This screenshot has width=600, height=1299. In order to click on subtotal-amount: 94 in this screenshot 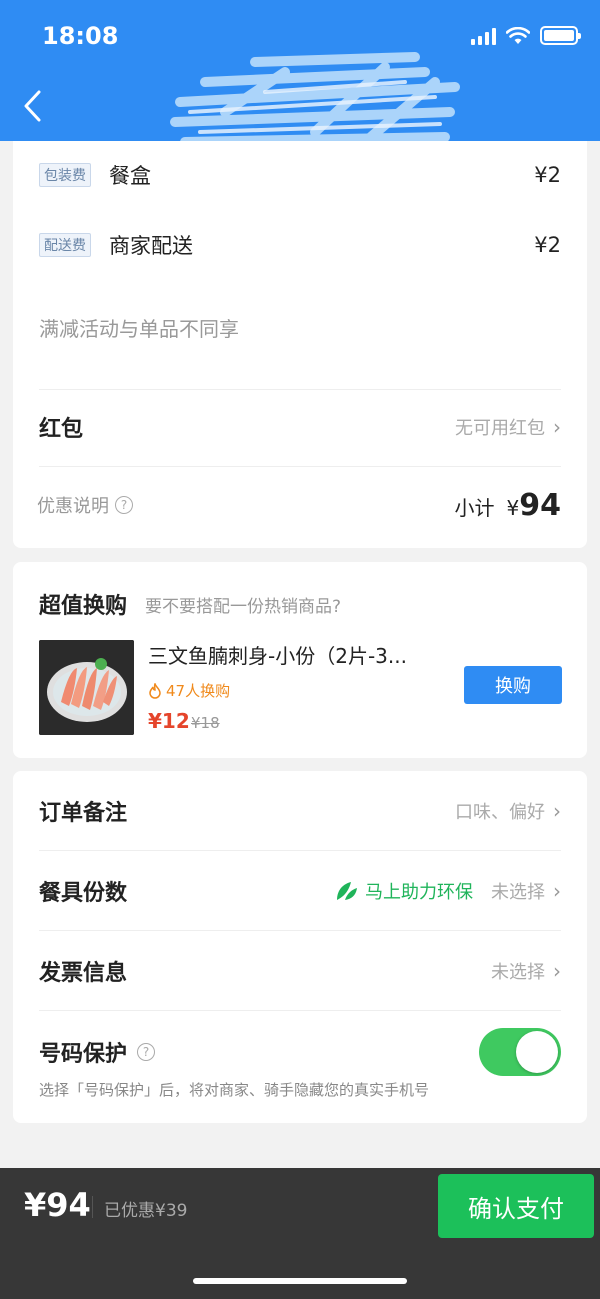, I will do `click(540, 505)`.